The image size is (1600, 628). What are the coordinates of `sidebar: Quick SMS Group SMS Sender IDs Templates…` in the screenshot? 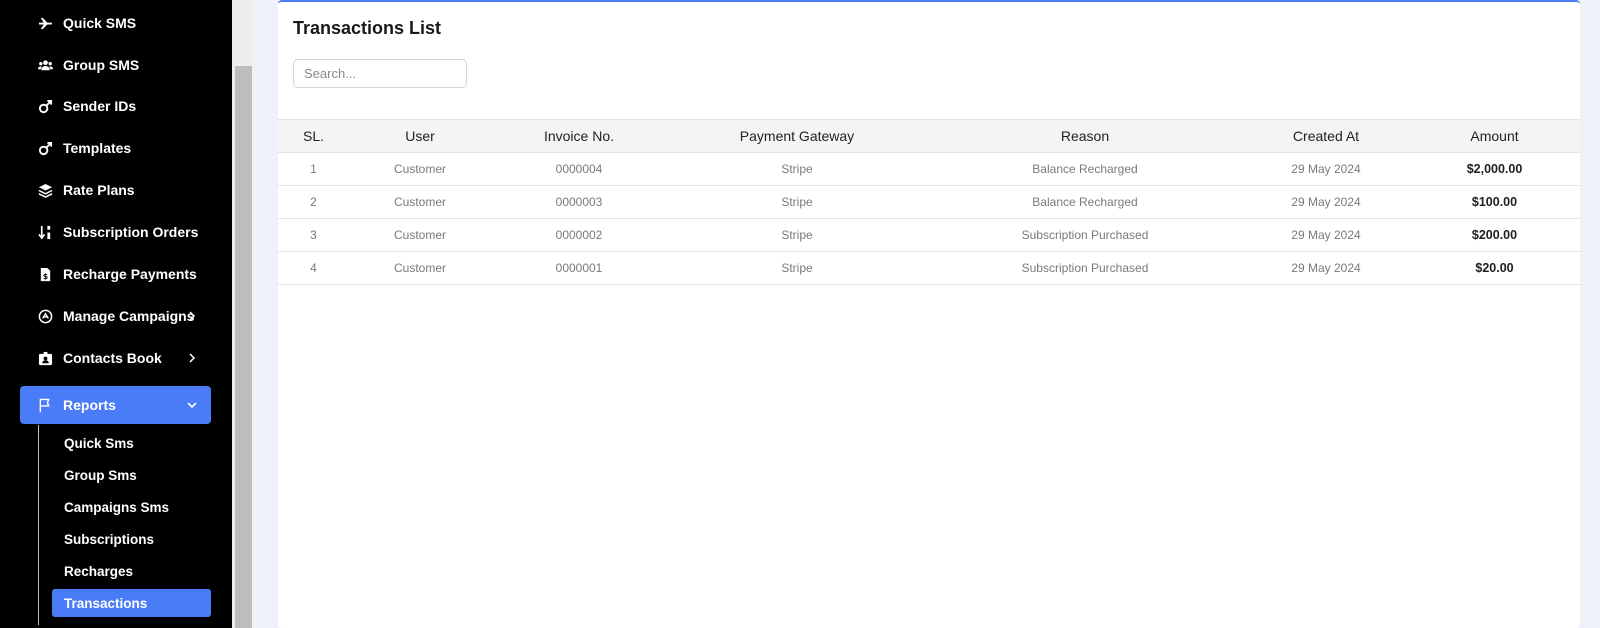 It's located at (116, 314).